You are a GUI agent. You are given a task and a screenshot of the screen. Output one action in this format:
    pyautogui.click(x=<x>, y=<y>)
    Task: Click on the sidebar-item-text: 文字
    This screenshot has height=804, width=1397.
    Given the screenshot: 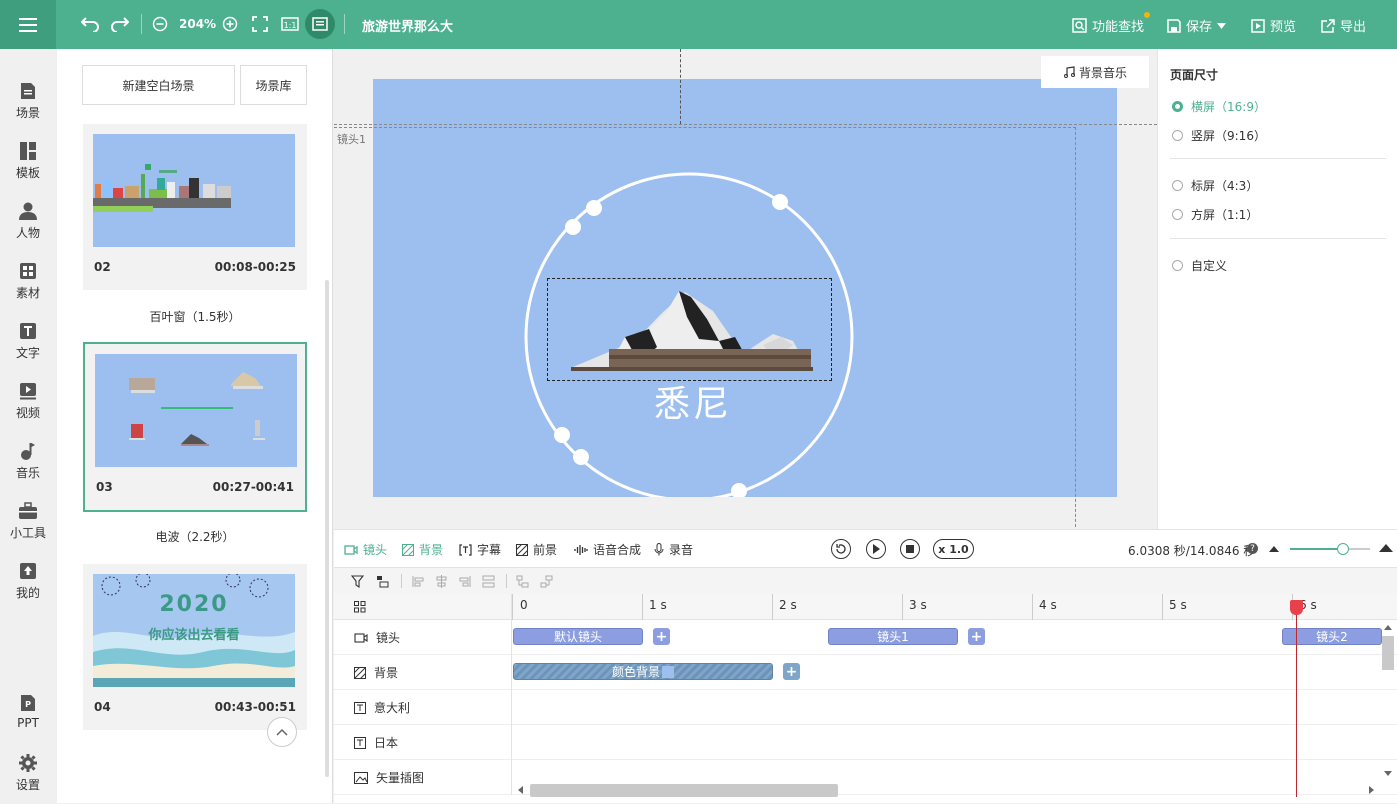 What is the action you would take?
    pyautogui.click(x=28, y=347)
    